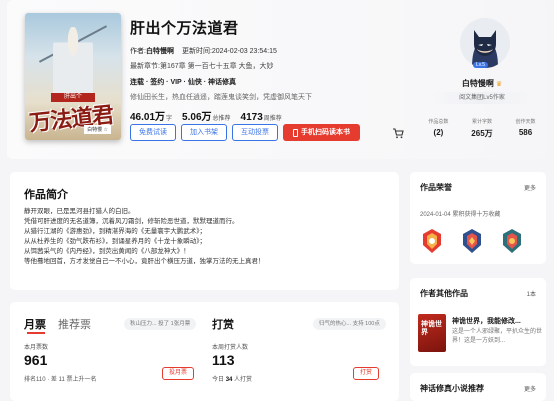 This screenshot has width=554, height=401. I want to click on action-bar: 免费试读 加入书架 互动投票 手机扫码读本书, so click(245, 132).